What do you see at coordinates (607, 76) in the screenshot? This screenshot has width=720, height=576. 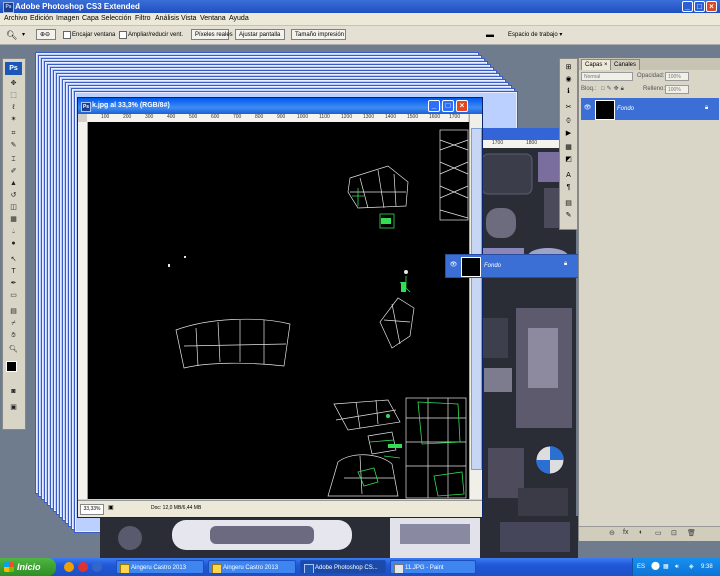 I see `blend-mode-select: Normal` at bounding box center [607, 76].